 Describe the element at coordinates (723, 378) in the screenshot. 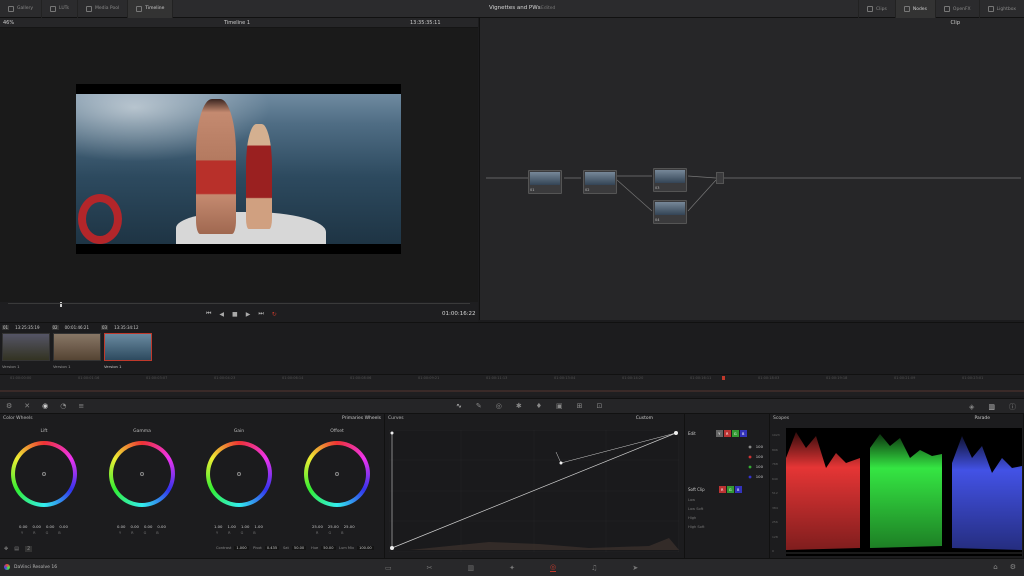

I see `timeline-playhead` at that location.